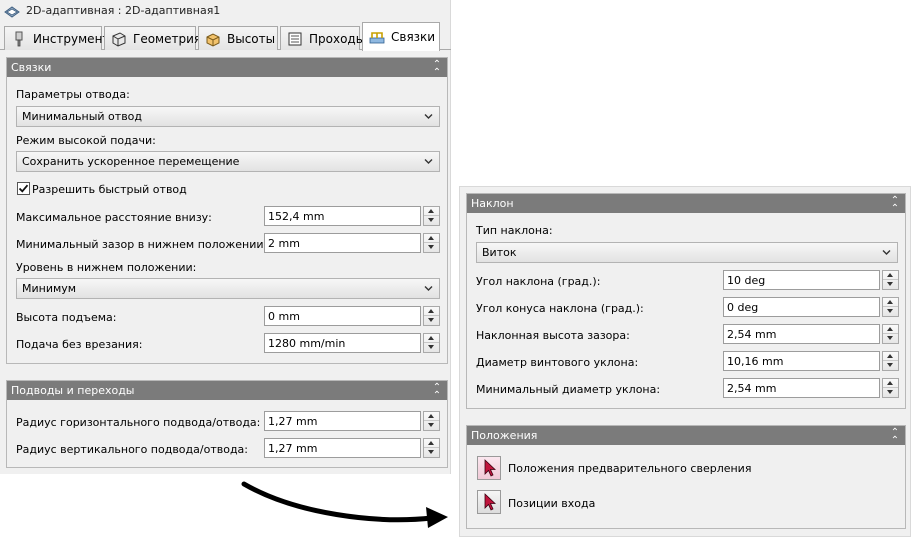 Image resolution: width=911 pixels, height=557 pixels. I want to click on ramp-angle-spinner: 10 deg, so click(811, 280).